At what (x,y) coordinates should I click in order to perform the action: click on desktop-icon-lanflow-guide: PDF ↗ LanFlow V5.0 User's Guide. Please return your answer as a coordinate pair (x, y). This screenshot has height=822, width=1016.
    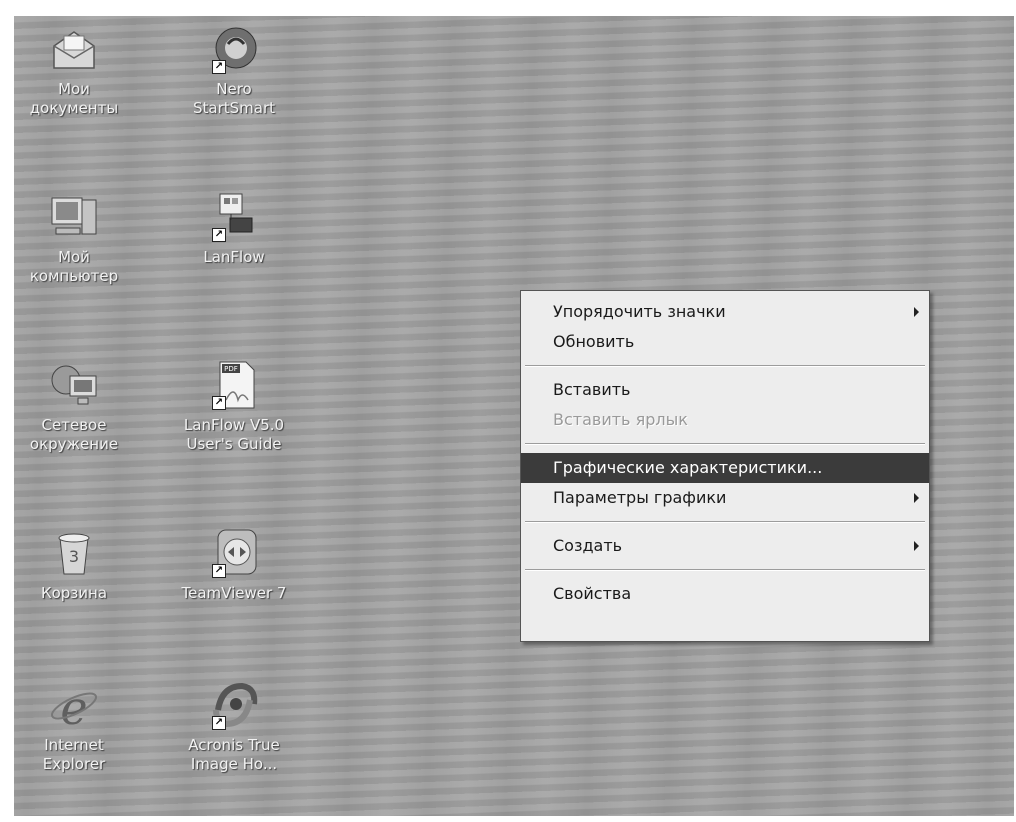
    Looking at the image, I should click on (234, 407).